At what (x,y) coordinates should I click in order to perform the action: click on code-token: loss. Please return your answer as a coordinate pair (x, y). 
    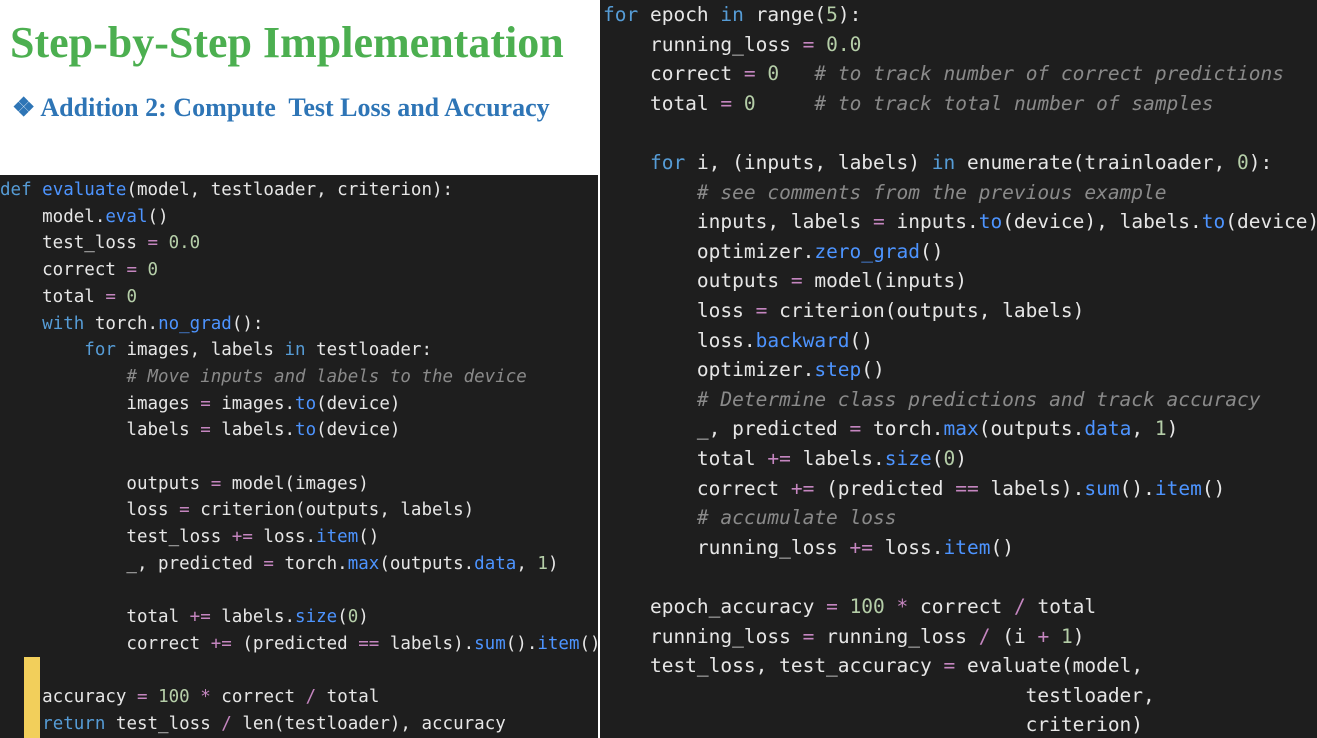
    Looking at the image, I should click on (90, 510).